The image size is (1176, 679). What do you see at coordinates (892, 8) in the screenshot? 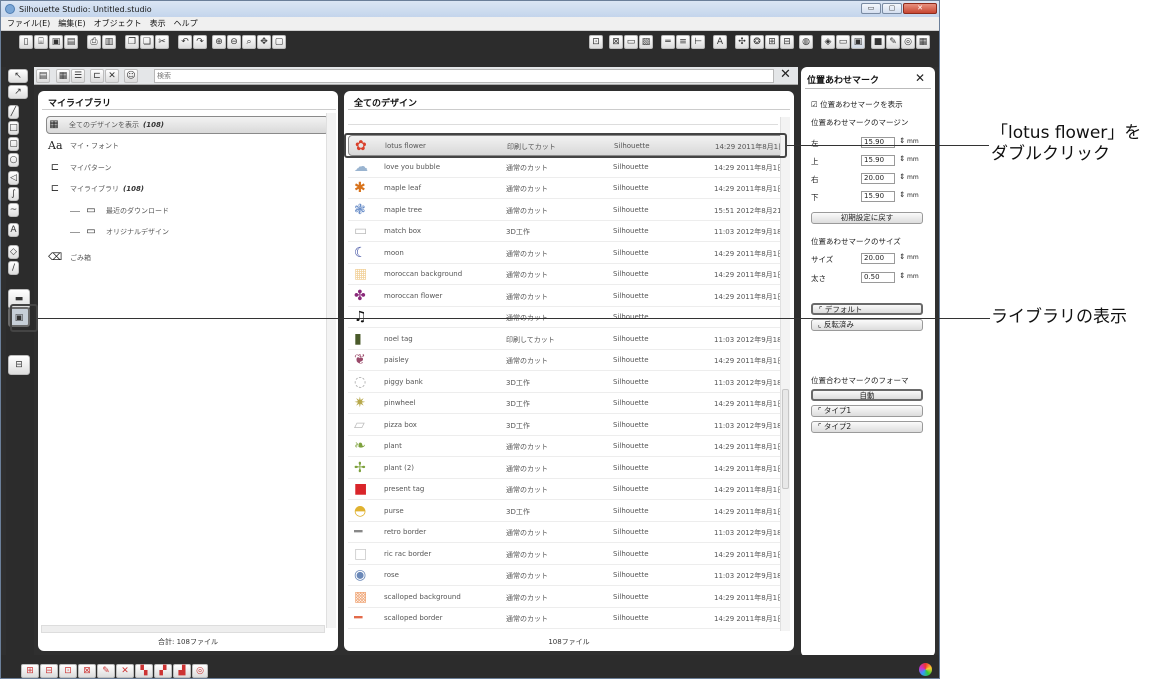
I see `maximize-button: ▢` at bounding box center [892, 8].